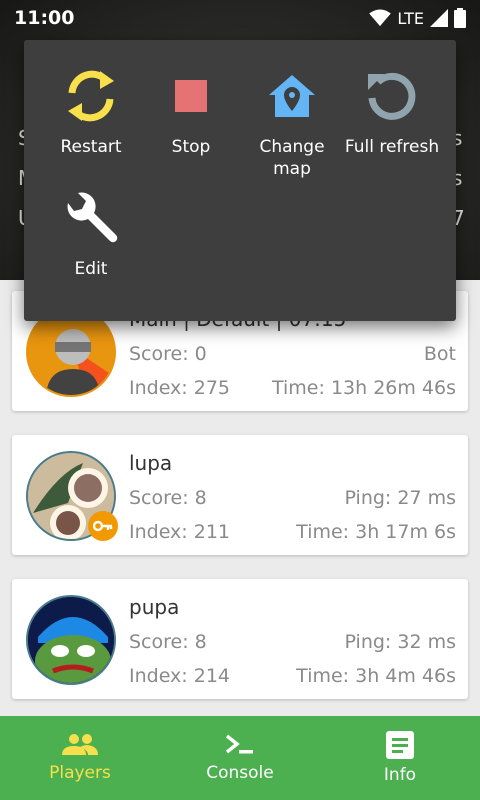 The height and width of the screenshot is (800, 480). Describe the element at coordinates (91, 96) in the screenshot. I see `restart-icon` at that location.